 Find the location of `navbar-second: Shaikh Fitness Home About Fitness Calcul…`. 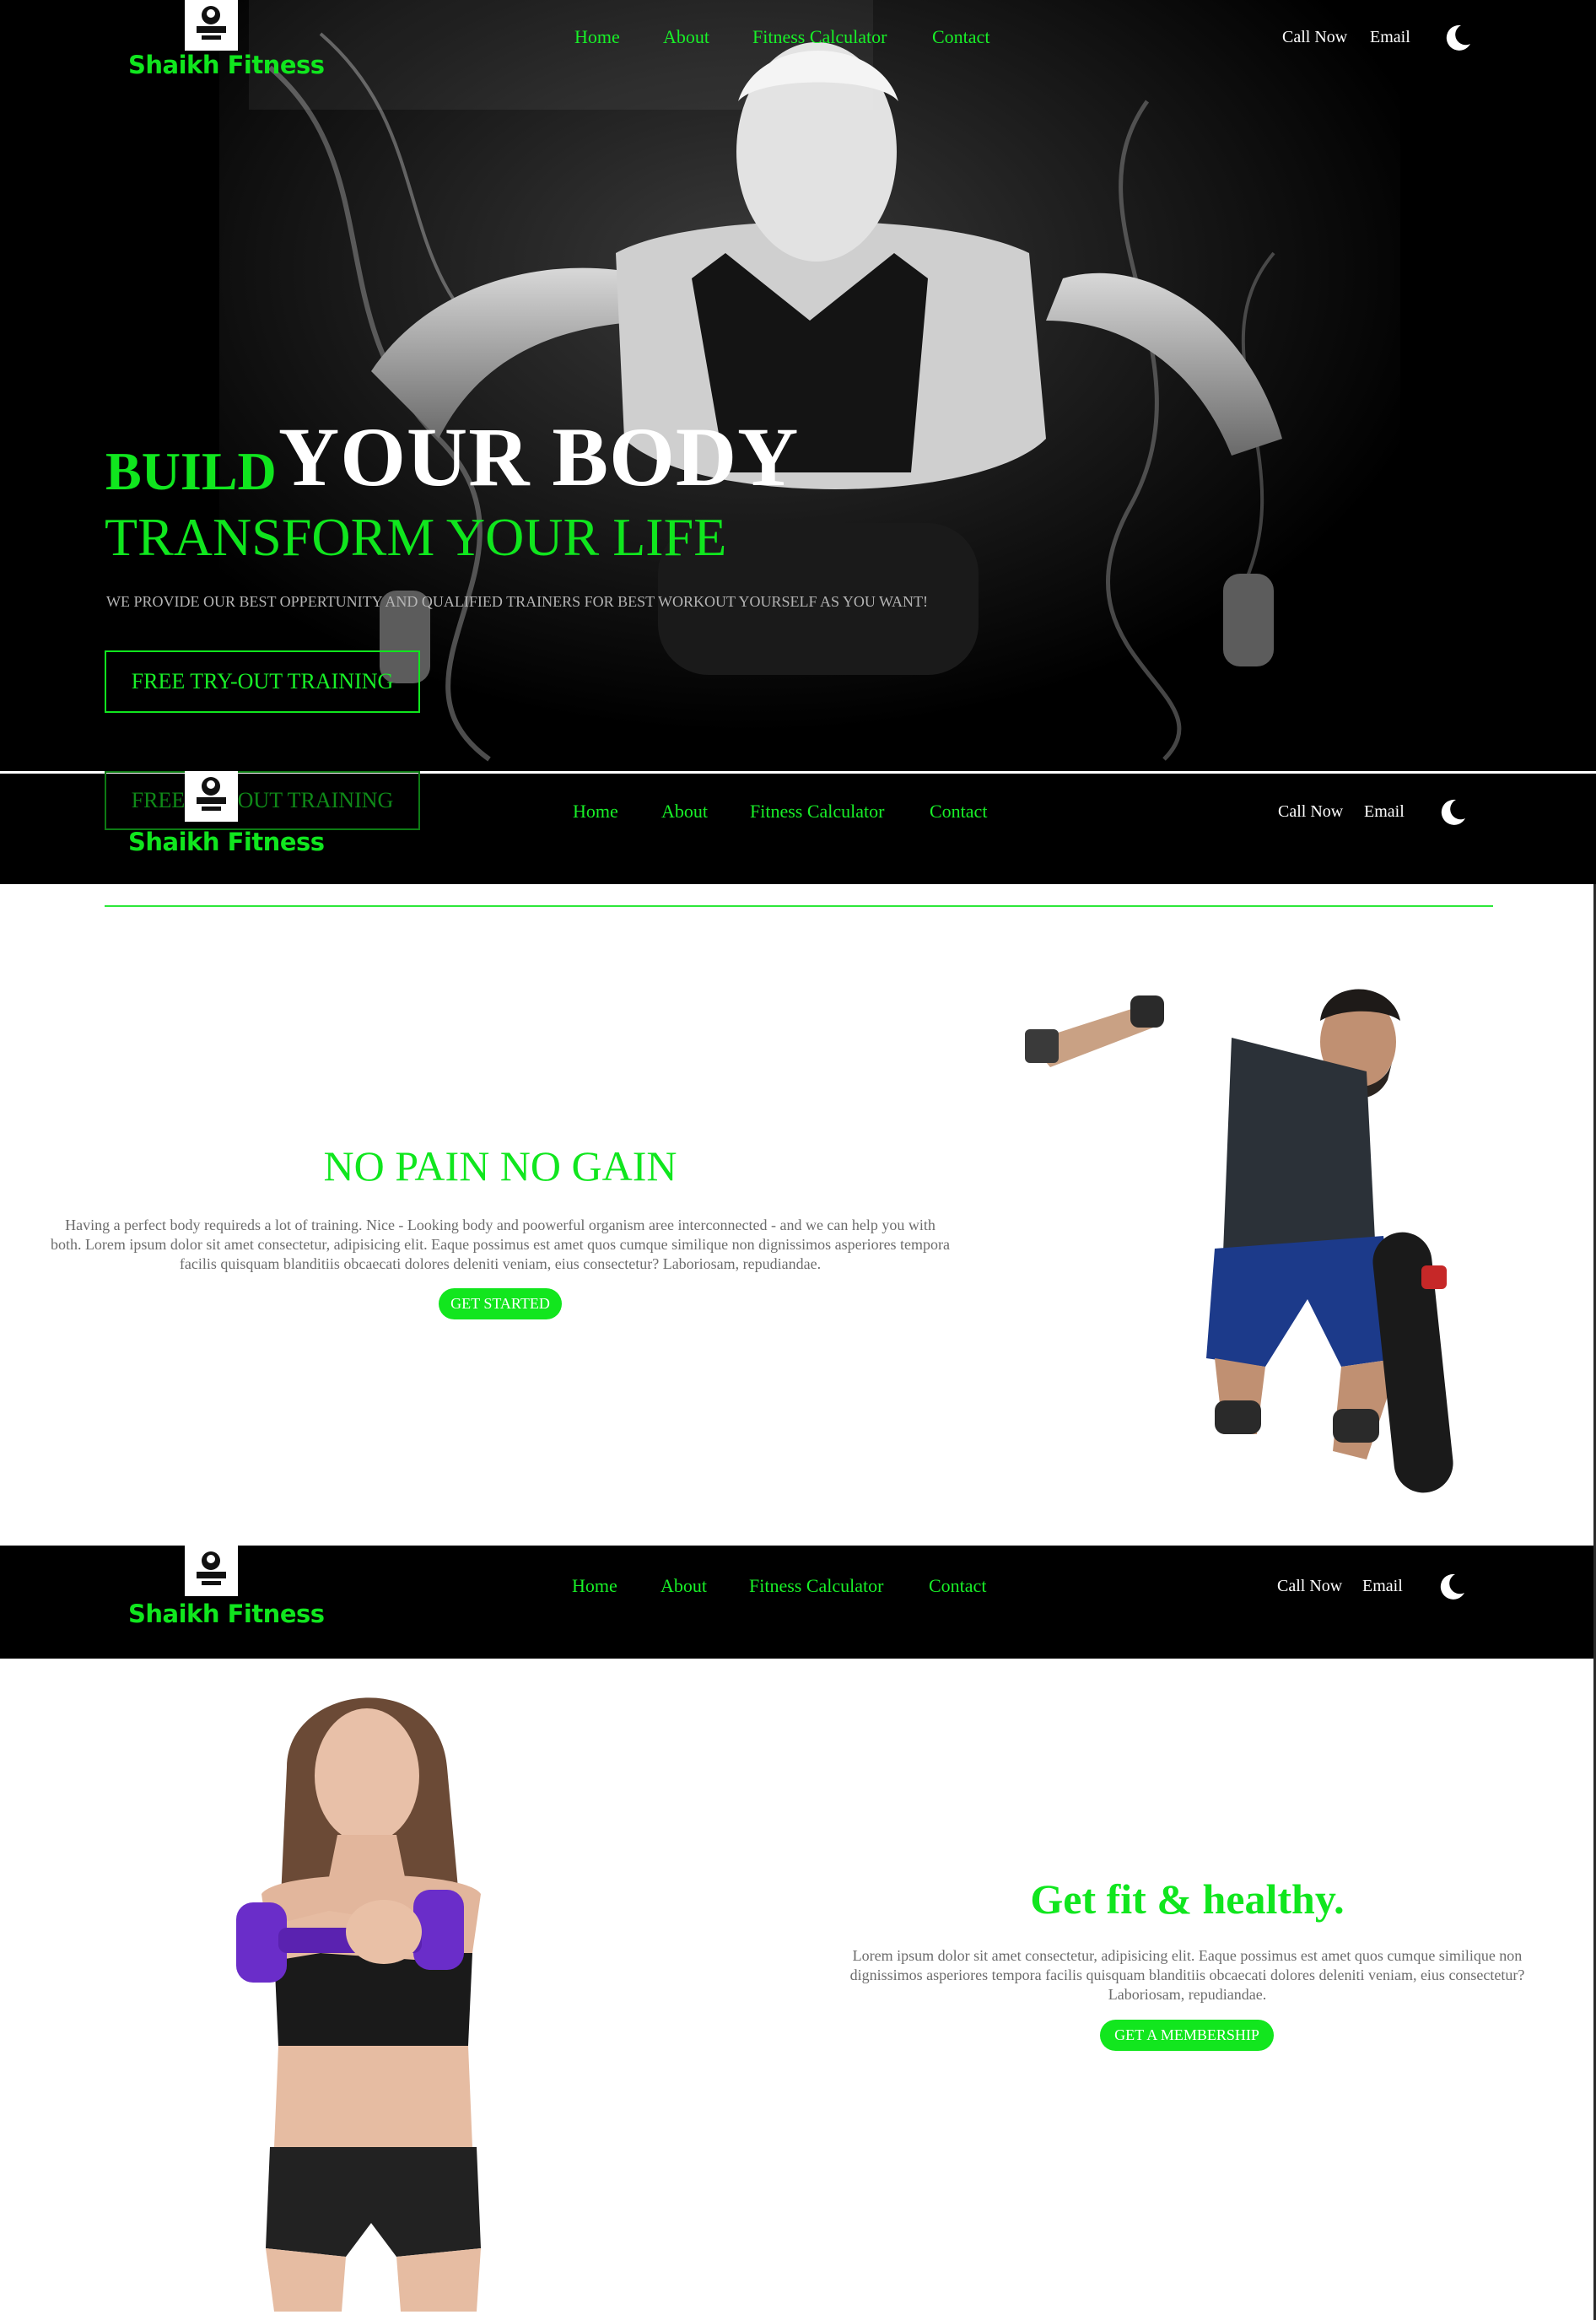

navbar-second: Shaikh Fitness Home About Fitness Calcul… is located at coordinates (798, 827).